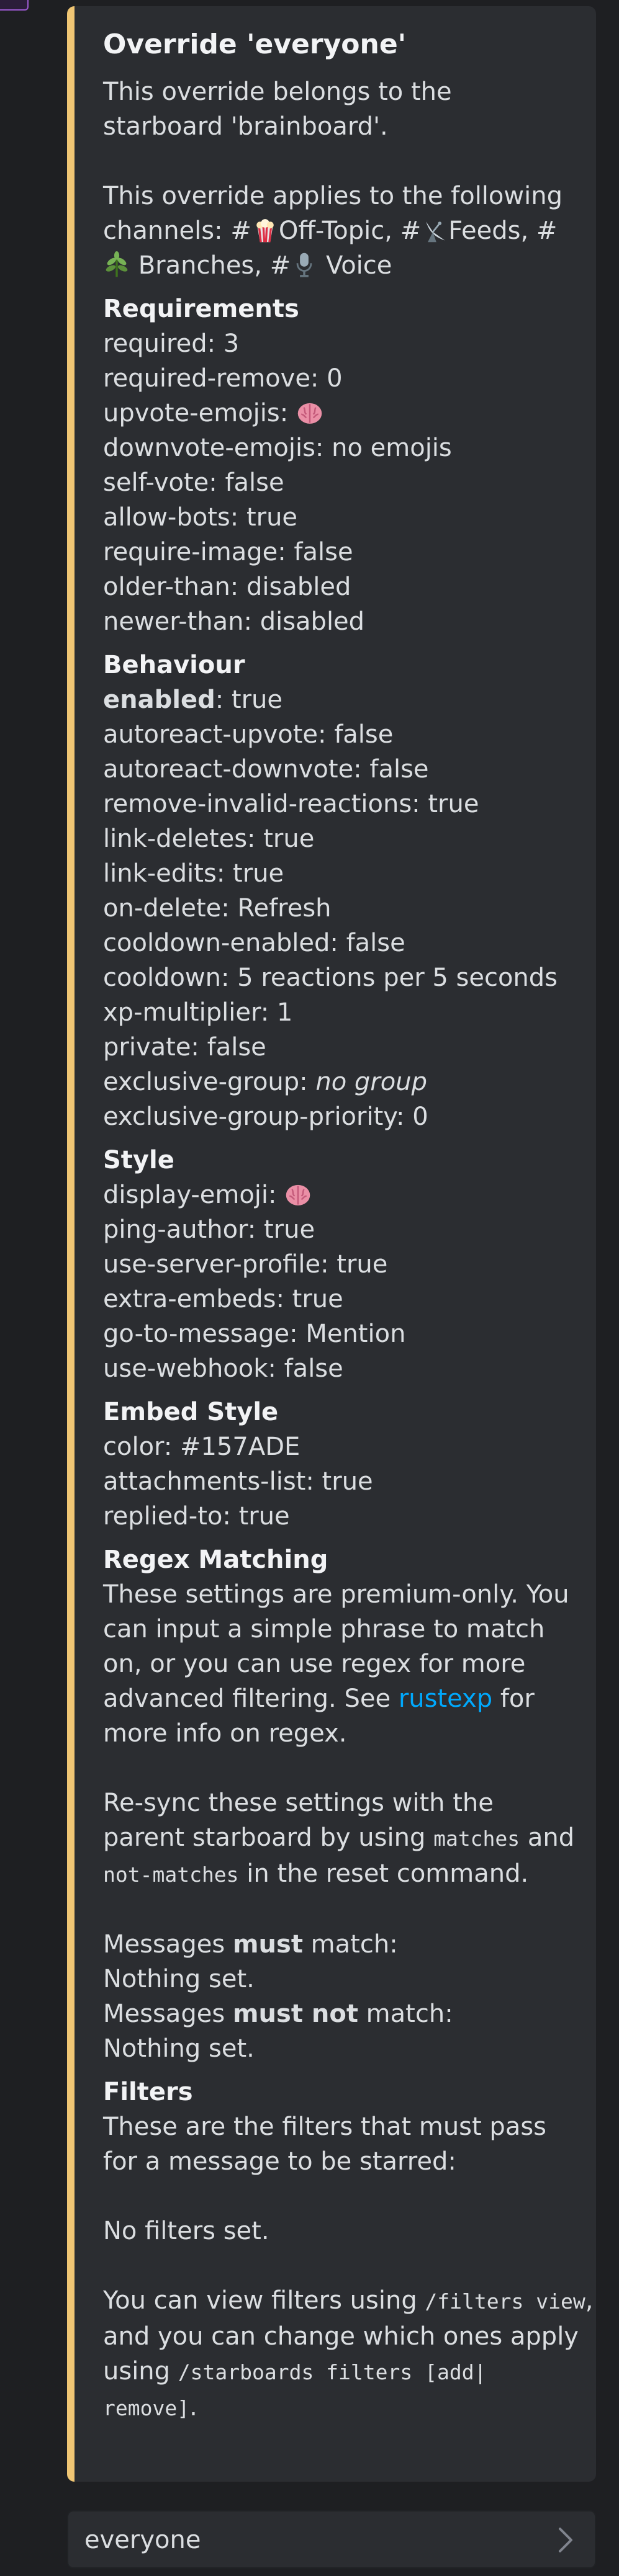 The image size is (619, 2576). Describe the element at coordinates (505, 2301) in the screenshot. I see `code-filters-view: /filters view` at that location.